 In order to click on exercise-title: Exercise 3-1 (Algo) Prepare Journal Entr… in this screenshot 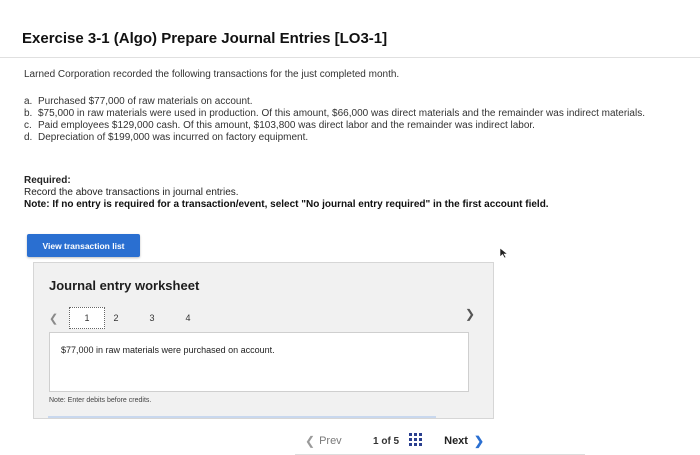, I will do `click(205, 38)`.